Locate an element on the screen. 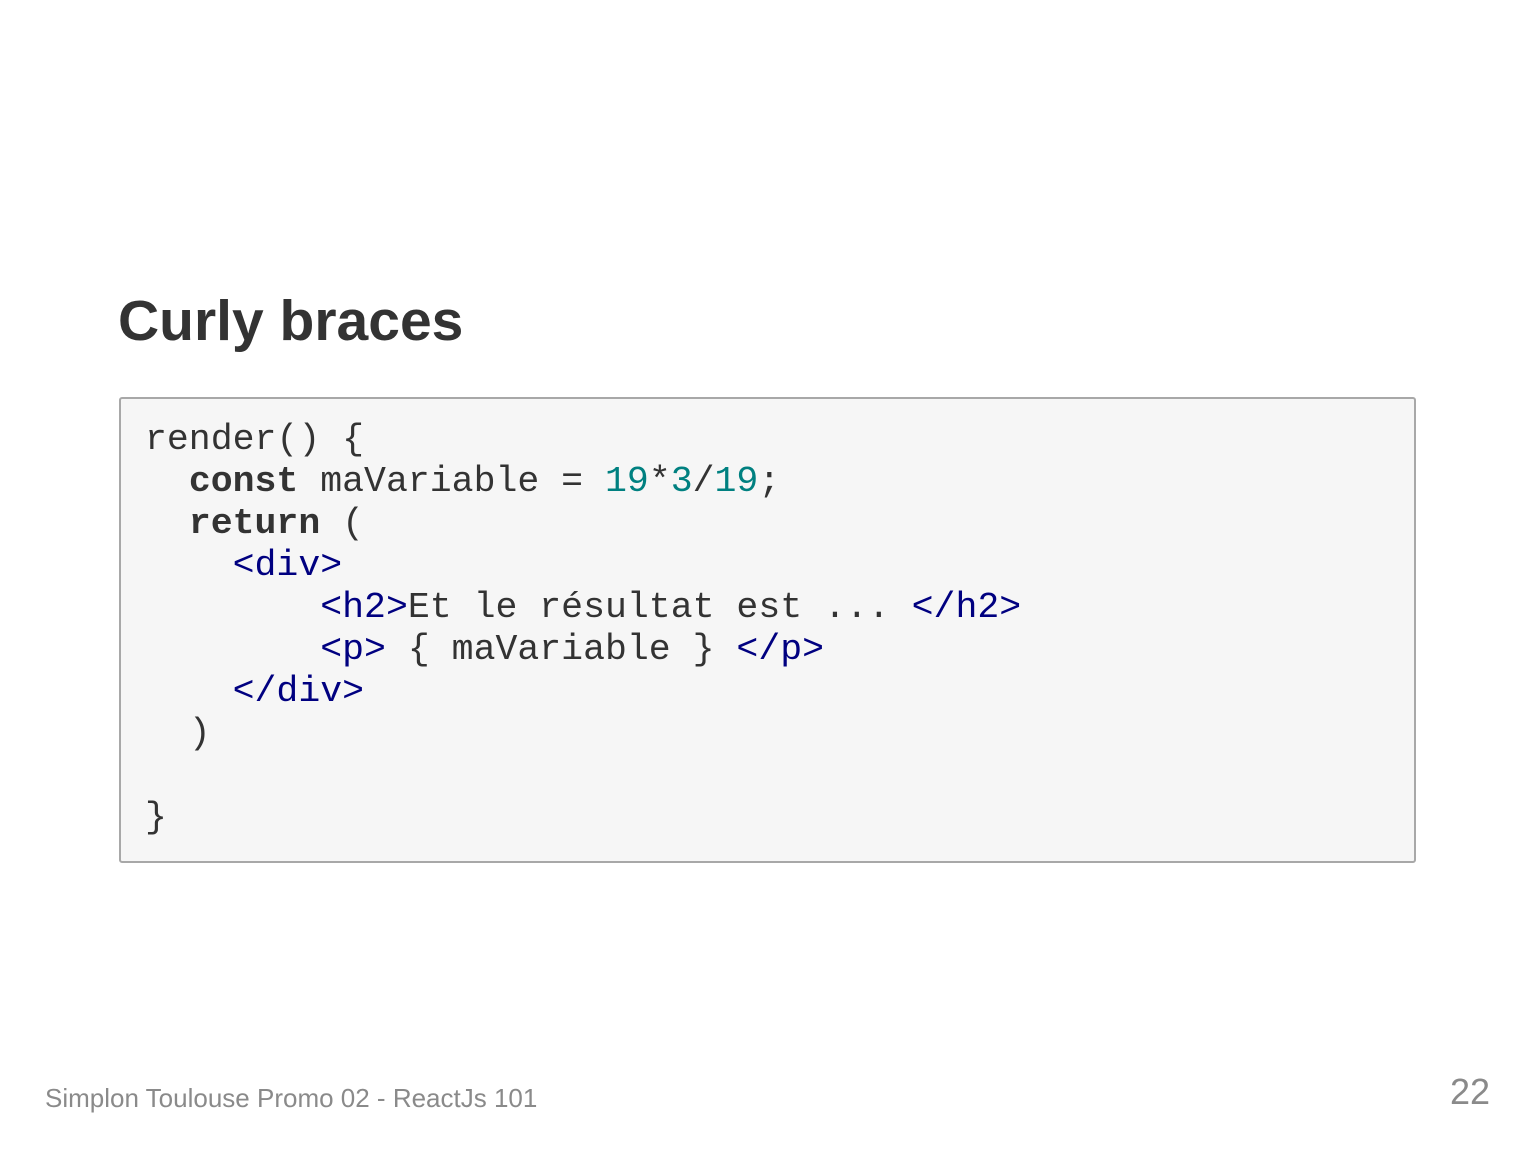 The width and height of the screenshot is (1536, 1152). code-line: render() { is located at coordinates (779, 440).